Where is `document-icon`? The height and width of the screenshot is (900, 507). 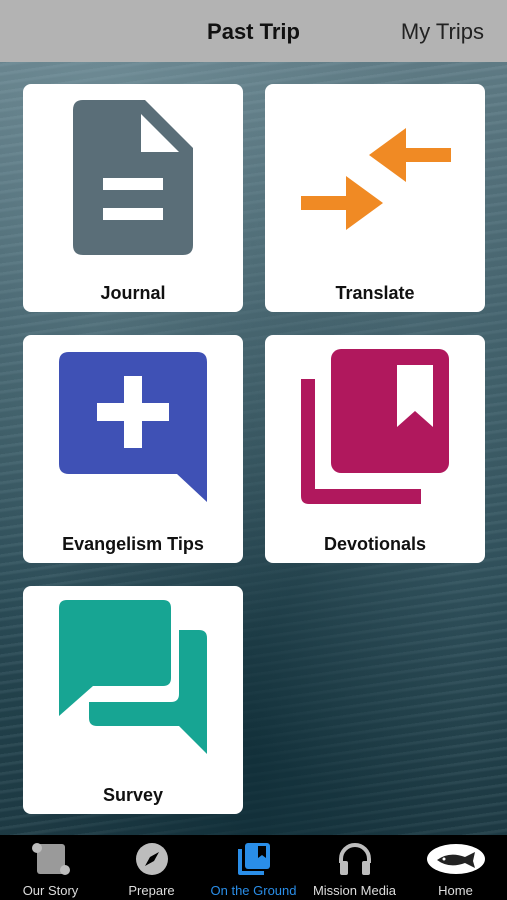 document-icon is located at coordinates (133, 177).